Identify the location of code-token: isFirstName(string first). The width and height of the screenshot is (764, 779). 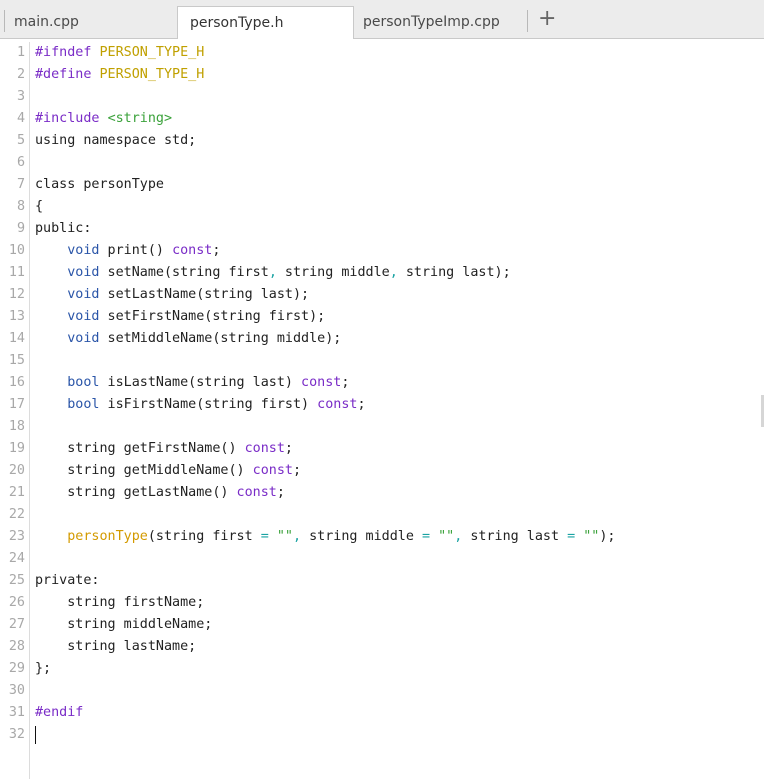
(208, 404).